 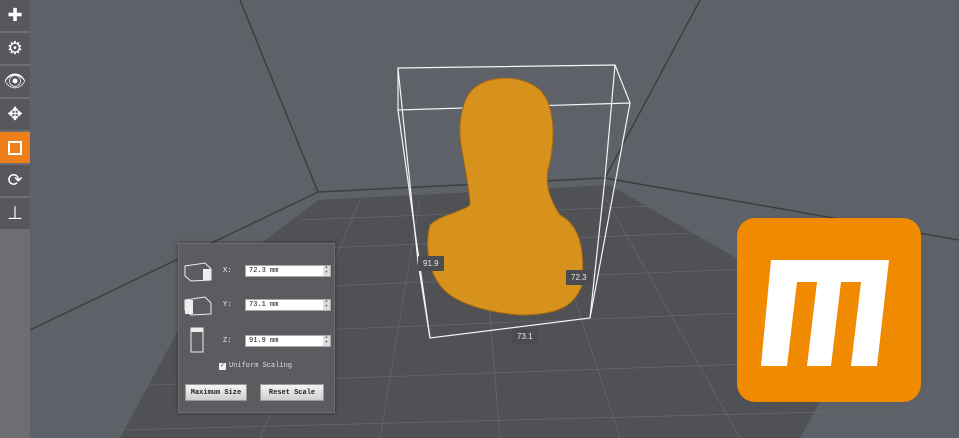 I want to click on add-button: ✚, so click(x=15, y=15).